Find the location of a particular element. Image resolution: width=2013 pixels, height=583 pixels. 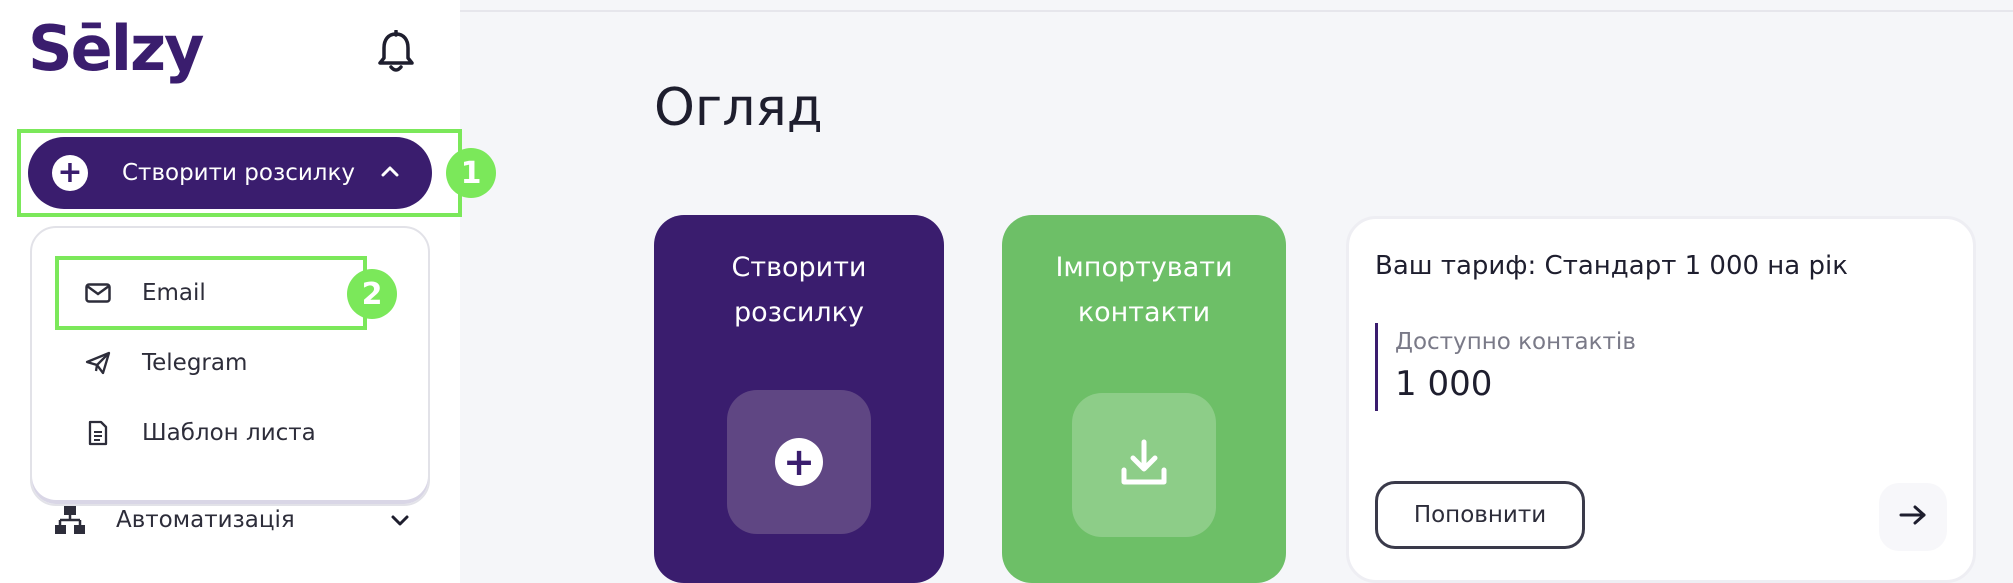

page-title: Огляд is located at coordinates (738, 108).